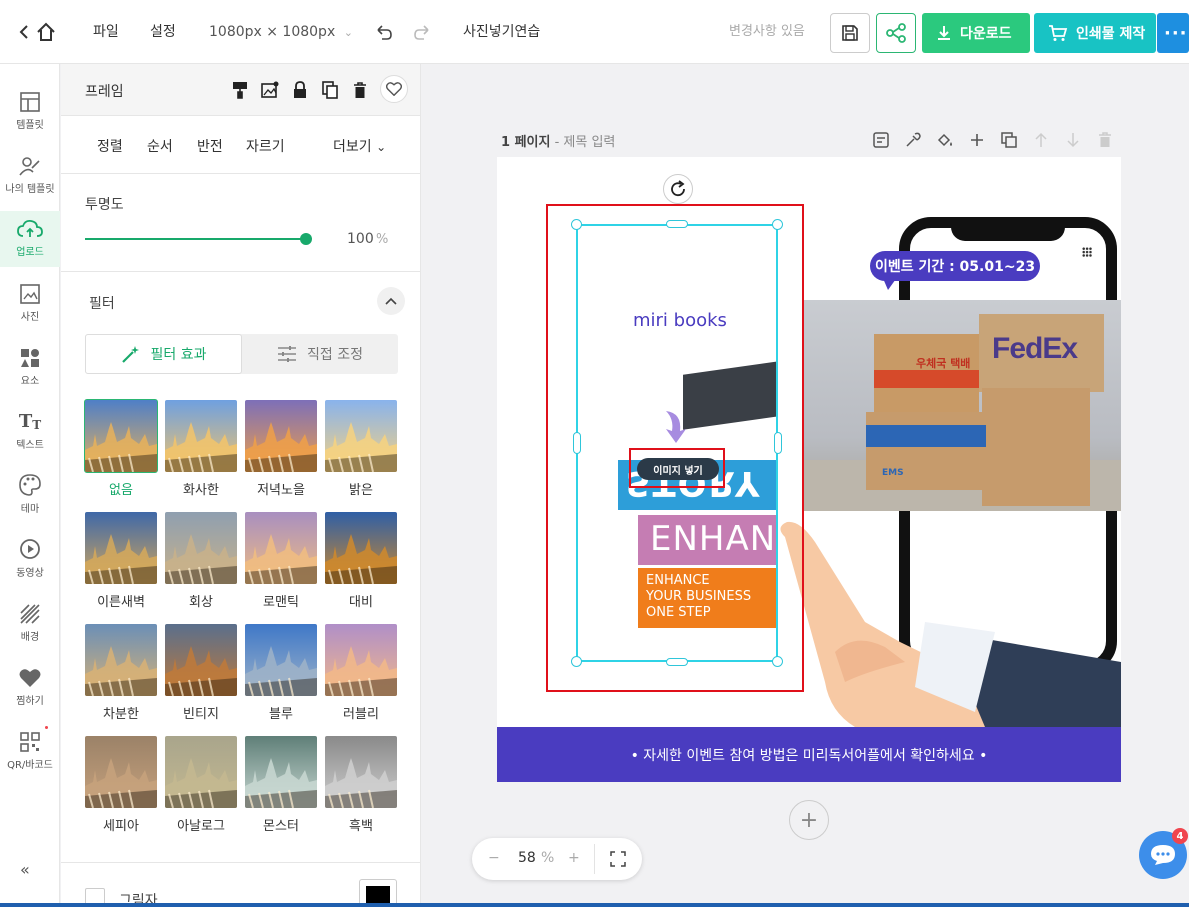 Image resolution: width=1189 pixels, height=907 pixels. What do you see at coordinates (306, 239) in the screenshot?
I see `opacity-slider-handle` at bounding box center [306, 239].